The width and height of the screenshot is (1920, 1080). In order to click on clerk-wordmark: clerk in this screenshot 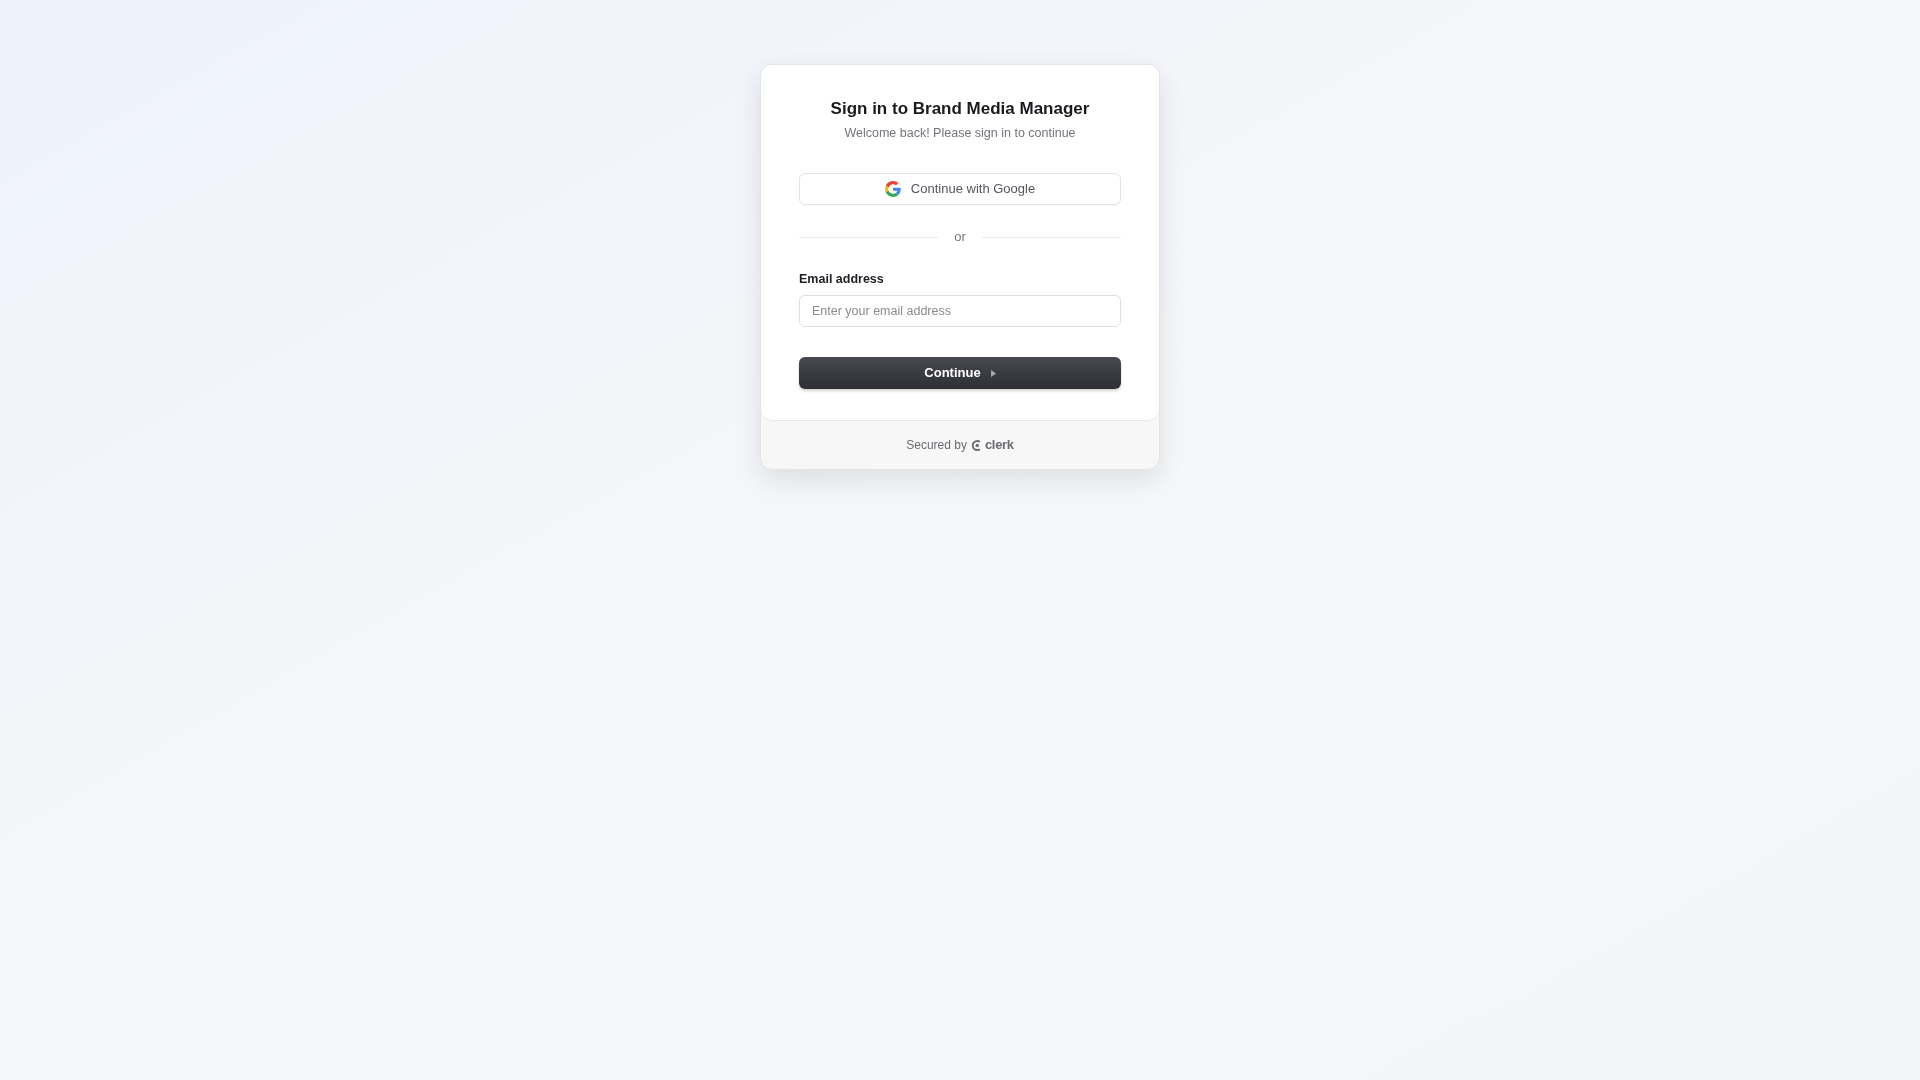, I will do `click(999, 445)`.